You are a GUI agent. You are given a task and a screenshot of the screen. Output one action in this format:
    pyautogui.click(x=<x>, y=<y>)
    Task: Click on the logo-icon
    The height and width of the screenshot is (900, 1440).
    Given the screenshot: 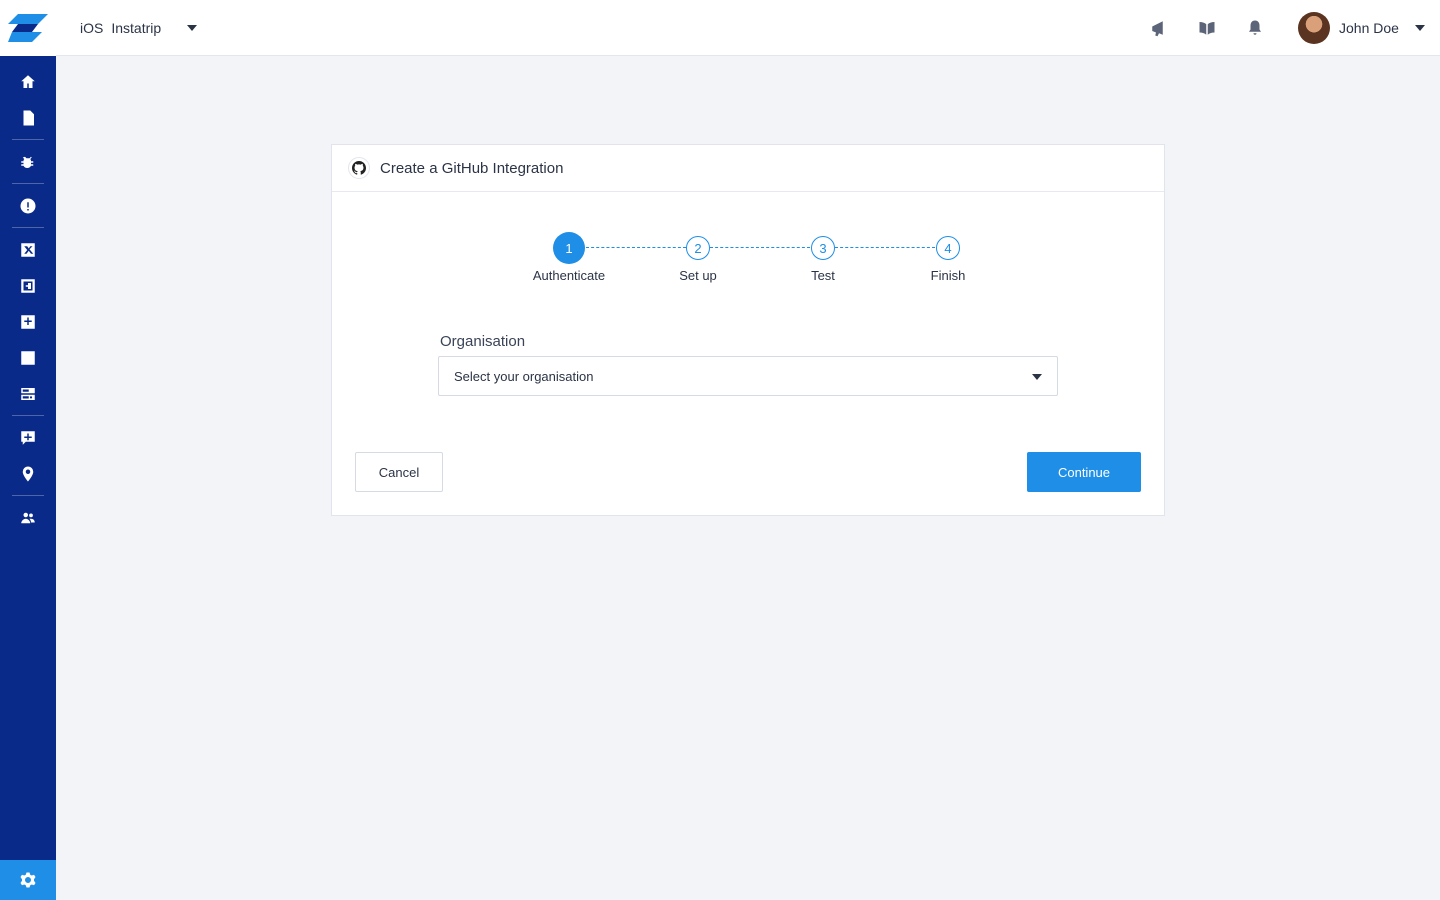 What is the action you would take?
    pyautogui.click(x=28, y=28)
    